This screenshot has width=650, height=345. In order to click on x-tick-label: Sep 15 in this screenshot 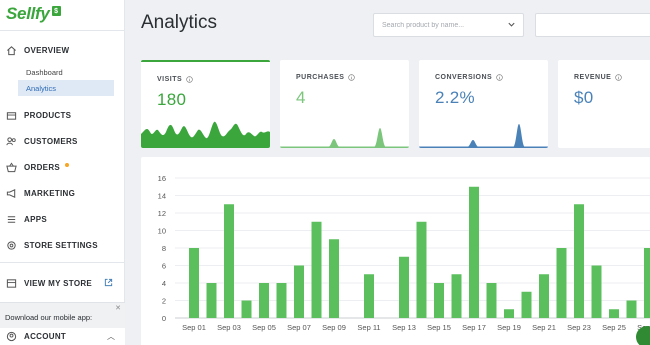, I will do `click(439, 327)`.